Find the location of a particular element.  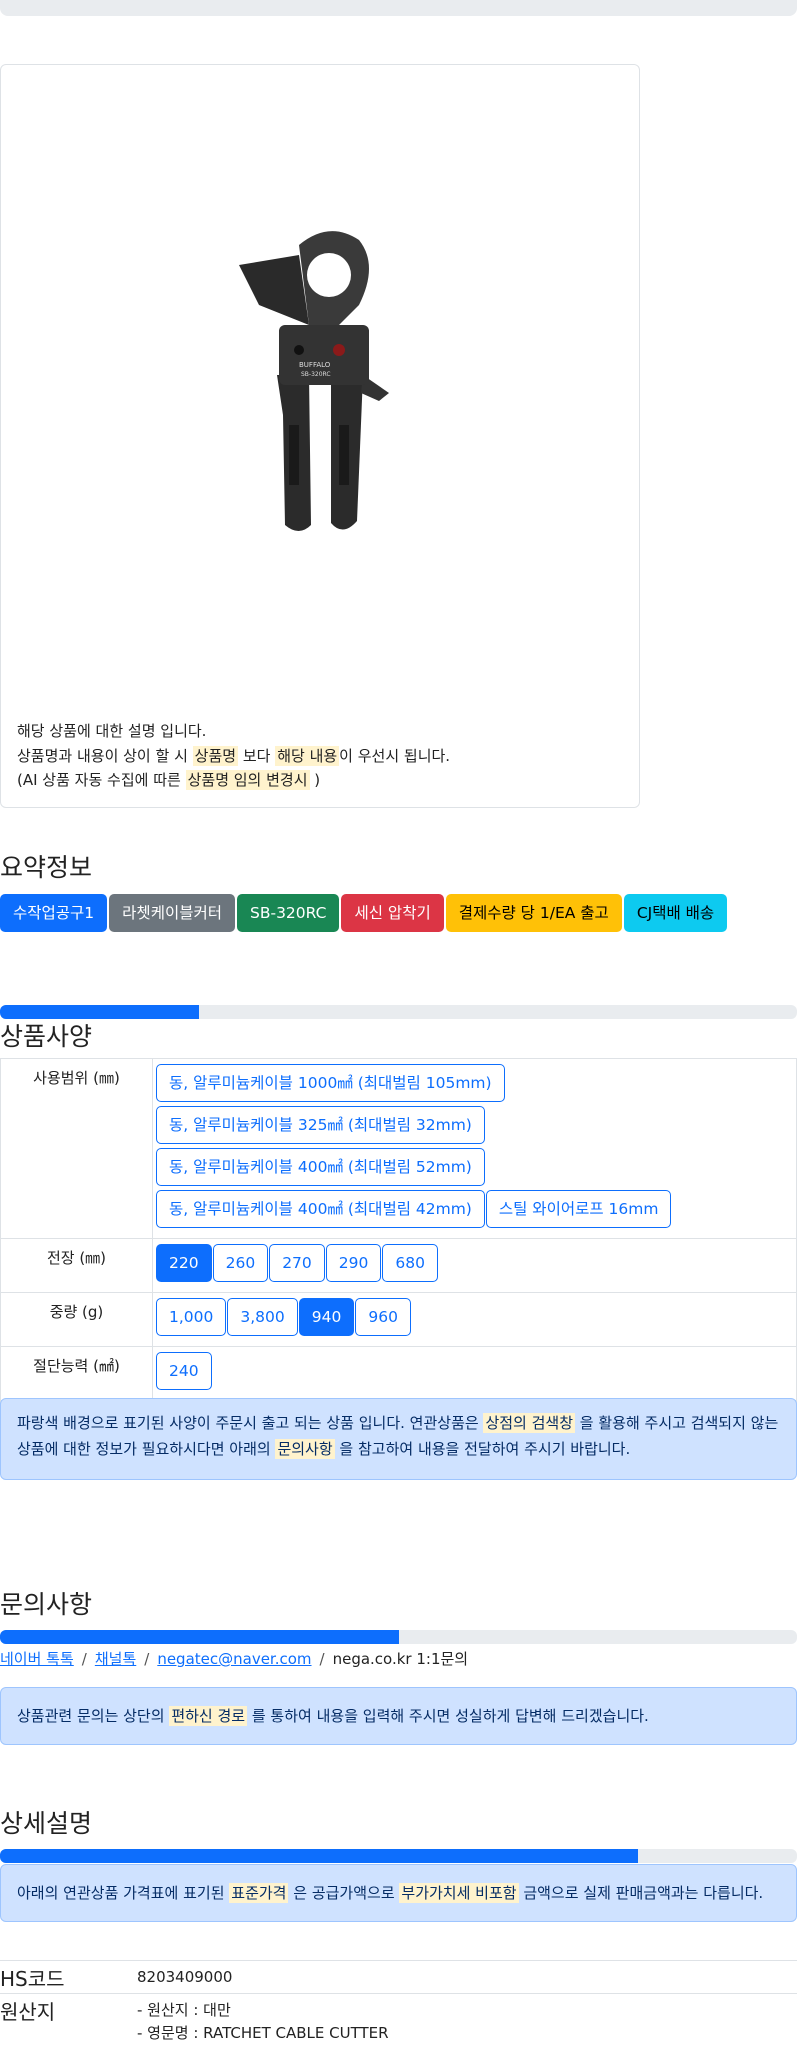

notice-text: 을 참고하여 내용을 전달하여 주시기 바랍니다. is located at coordinates (482, 1449).